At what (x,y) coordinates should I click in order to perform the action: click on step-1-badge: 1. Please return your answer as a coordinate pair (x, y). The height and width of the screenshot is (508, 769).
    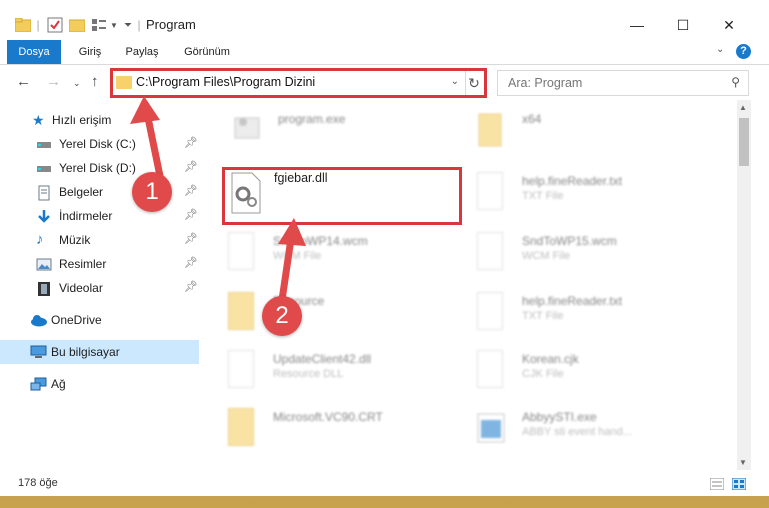
    Looking at the image, I should click on (152, 192).